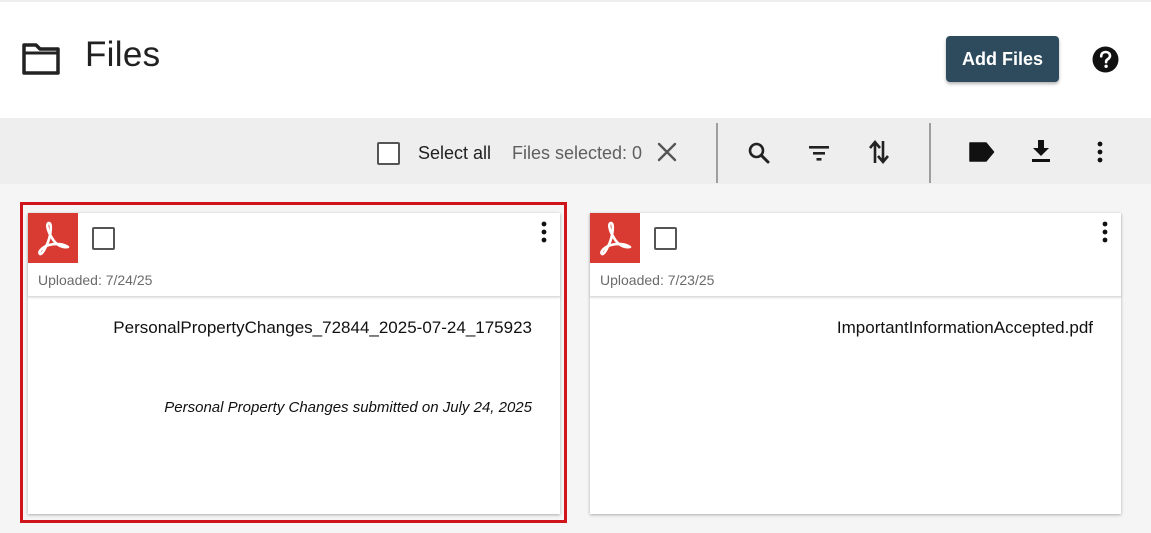  I want to click on clear-selection-icon, so click(667, 152).